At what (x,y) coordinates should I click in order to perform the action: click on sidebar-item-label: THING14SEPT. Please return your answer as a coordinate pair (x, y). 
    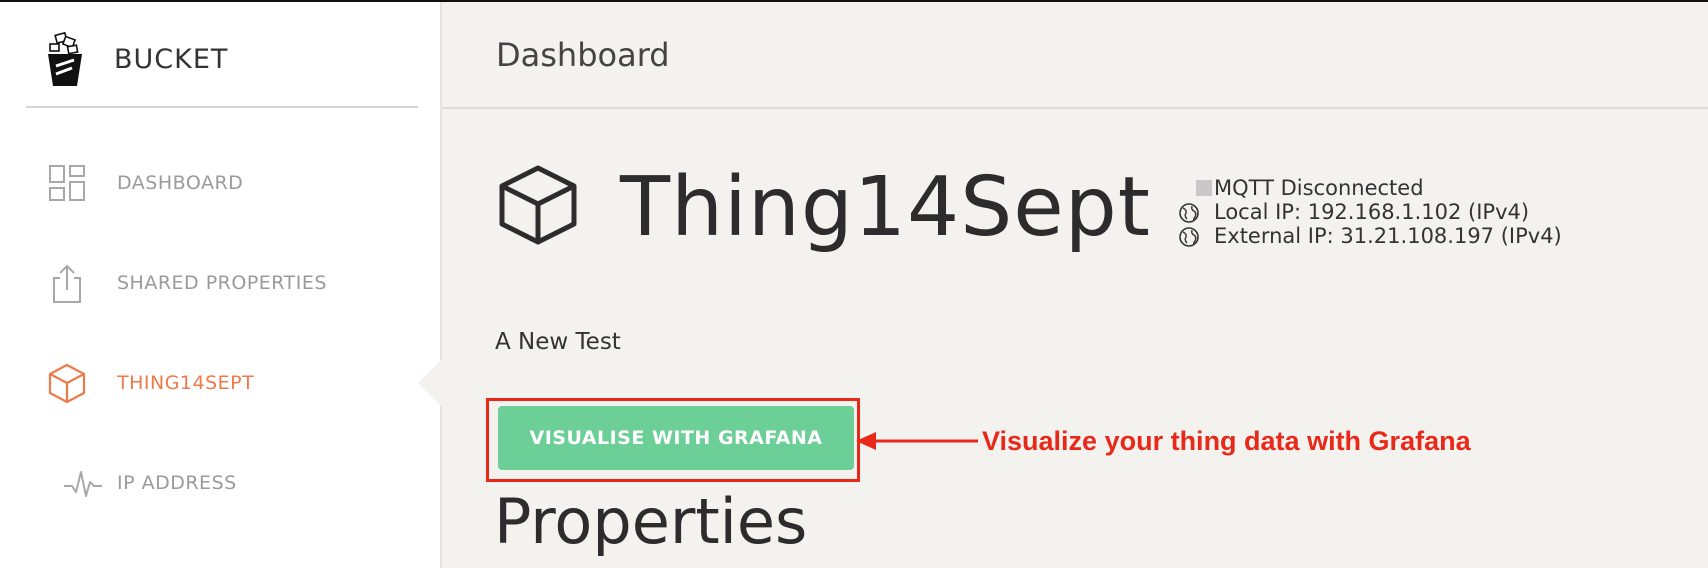
    Looking at the image, I should click on (186, 383).